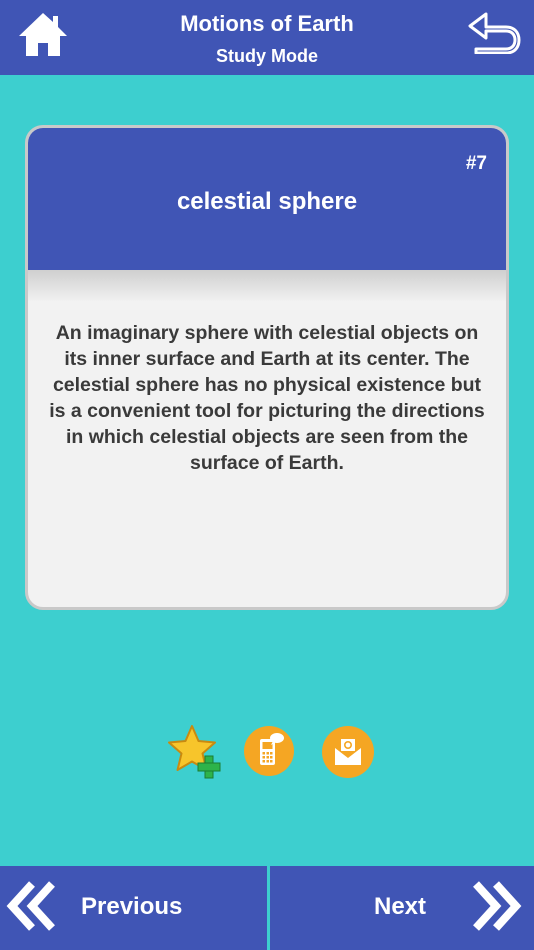 The width and height of the screenshot is (534, 950). Describe the element at coordinates (267, 56) in the screenshot. I see `page-subtitle: Study Mode` at that location.